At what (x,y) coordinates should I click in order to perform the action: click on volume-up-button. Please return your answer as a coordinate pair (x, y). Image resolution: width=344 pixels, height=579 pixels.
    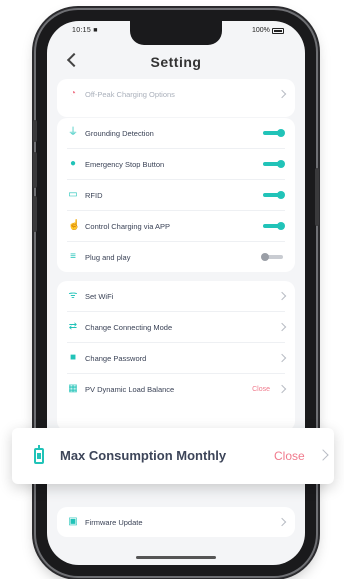
    Looking at the image, I should click on (35, 170).